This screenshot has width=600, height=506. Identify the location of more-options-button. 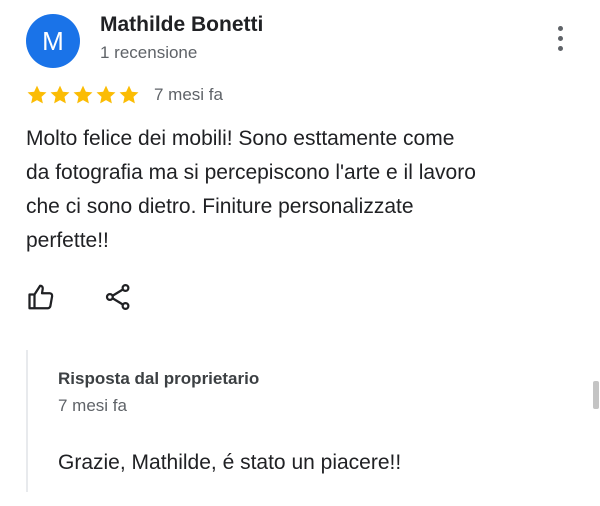
(560, 38).